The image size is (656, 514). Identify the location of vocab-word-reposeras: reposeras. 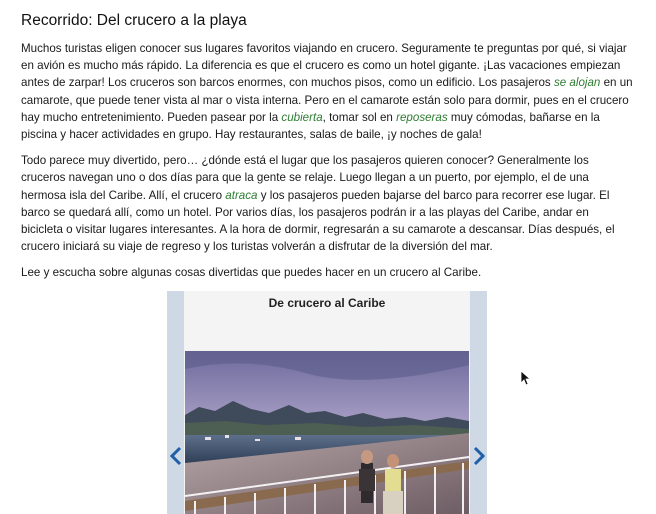
(422, 117).